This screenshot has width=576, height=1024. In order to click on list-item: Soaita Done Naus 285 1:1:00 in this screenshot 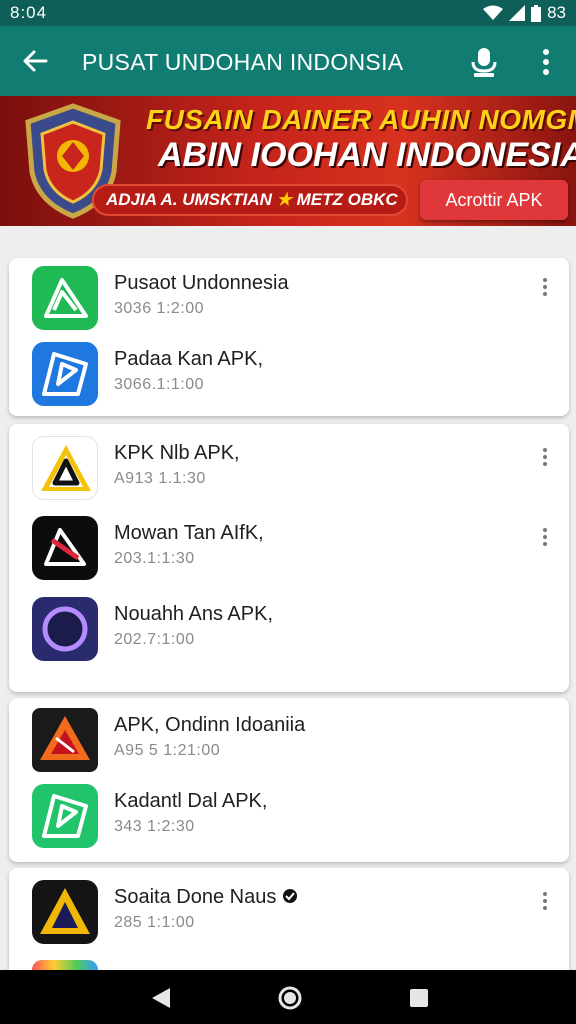, I will do `click(289, 916)`.